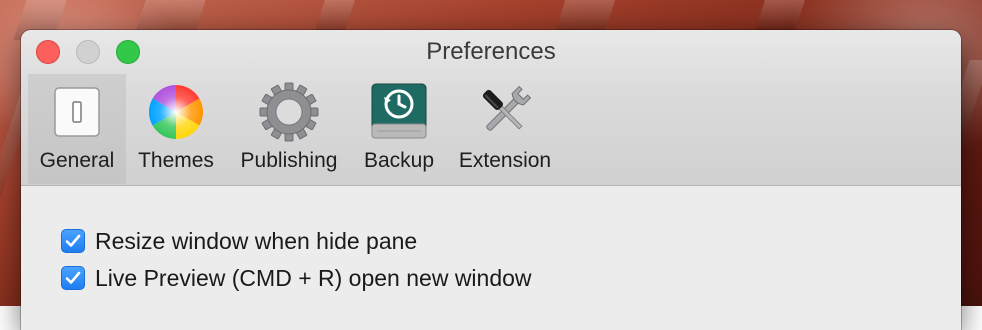 This screenshot has height=330, width=982. What do you see at coordinates (399, 112) in the screenshot?
I see `time-machine-drive-icon` at bounding box center [399, 112].